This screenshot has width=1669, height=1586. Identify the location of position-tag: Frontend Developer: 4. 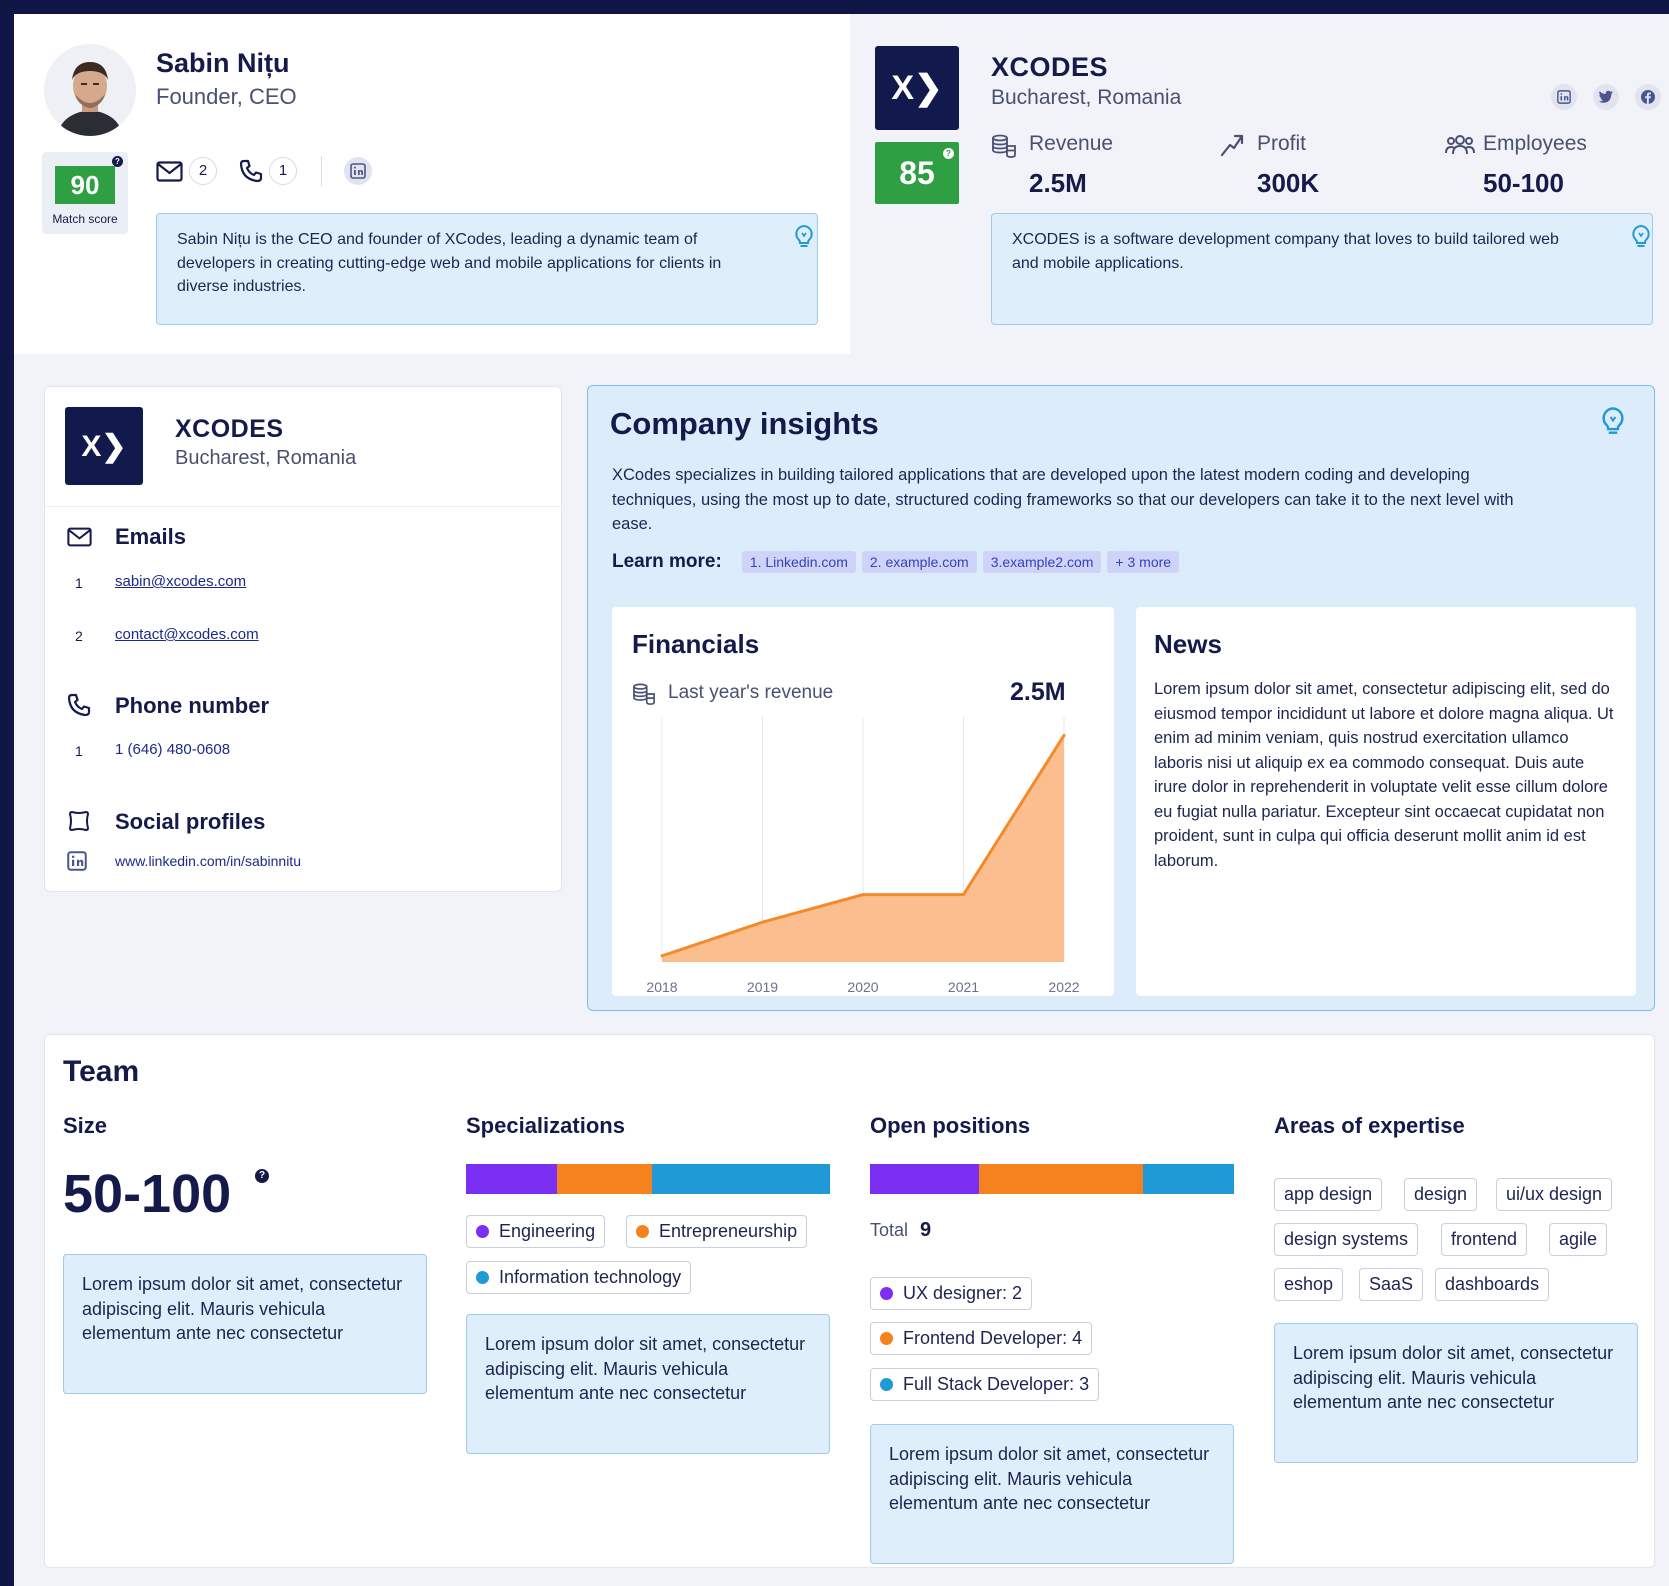
(981, 1338).